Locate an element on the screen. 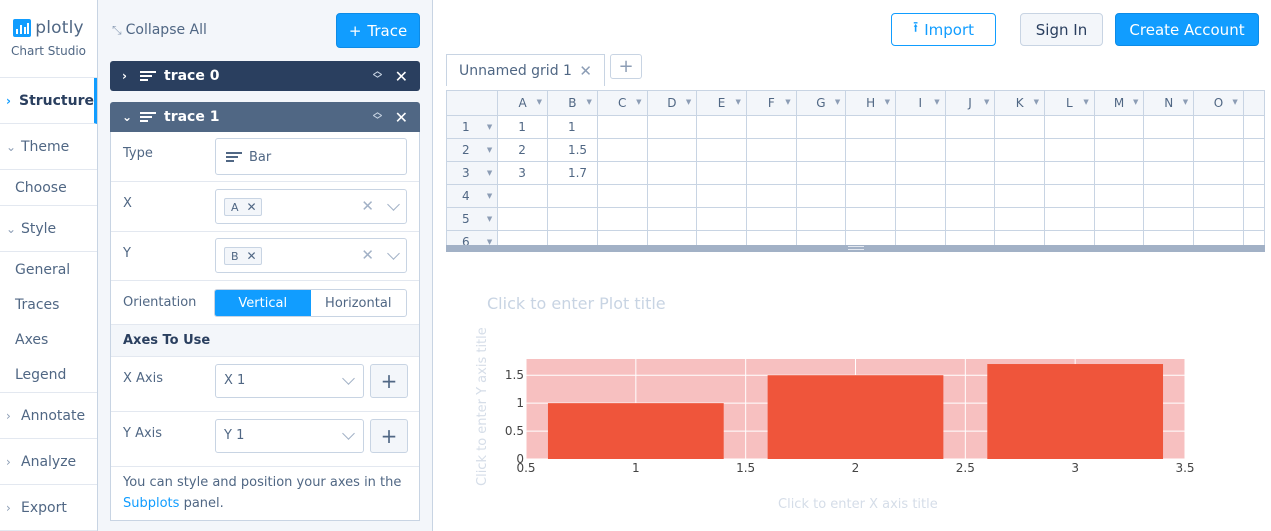 The width and height of the screenshot is (1271, 531). trace-0-header: › trace 0 ︿ ﹀ ✕ is located at coordinates (265, 76).